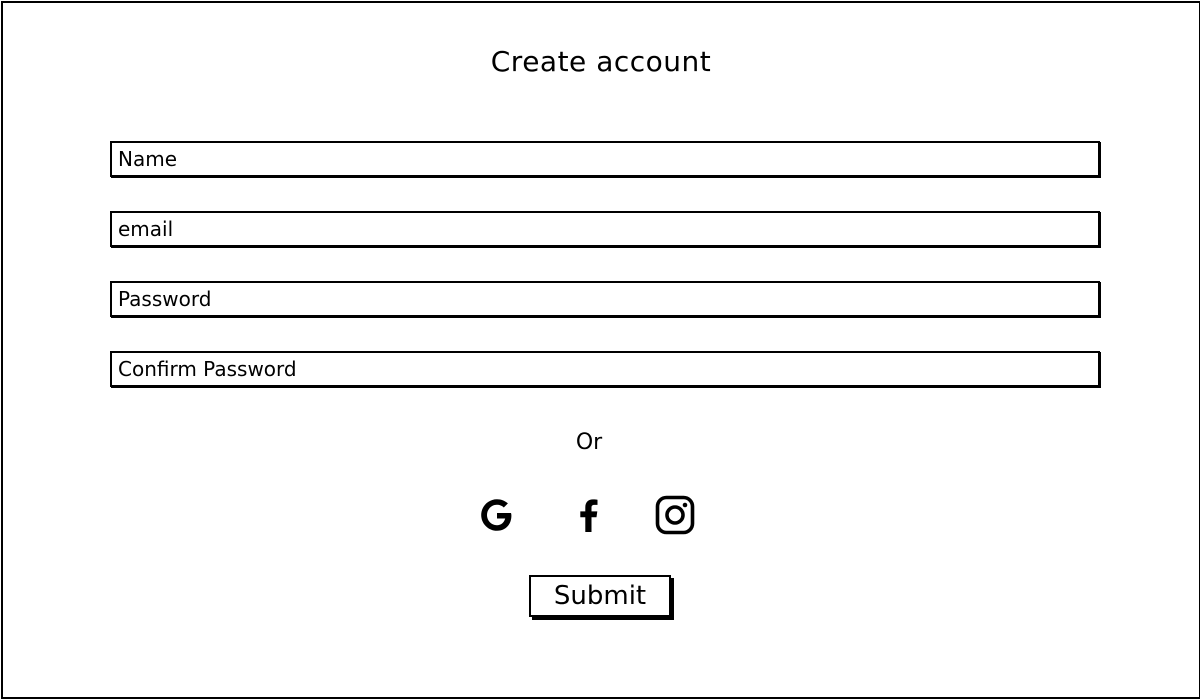 This screenshot has width=1200, height=699. I want to click on email-input, so click(605, 229).